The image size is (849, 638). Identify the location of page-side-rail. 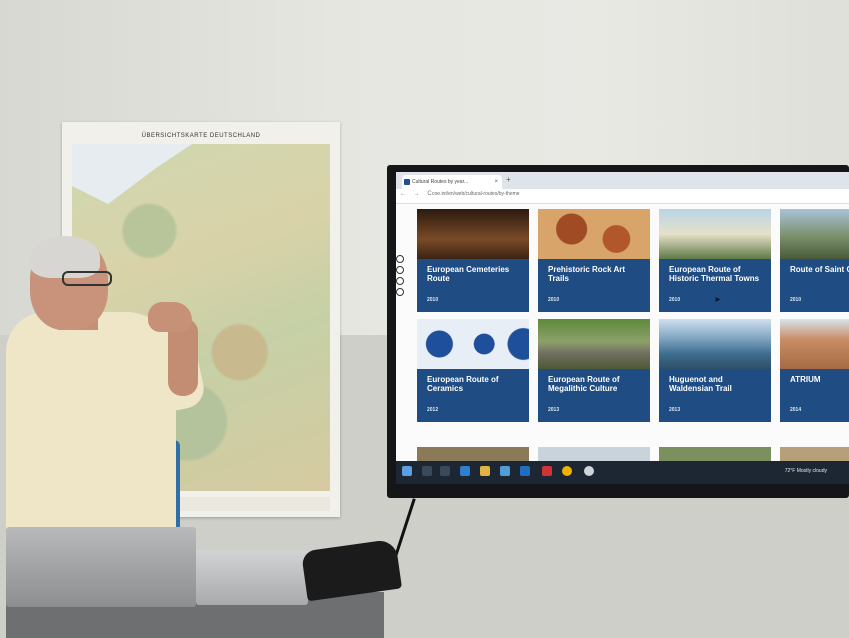
(400, 283).